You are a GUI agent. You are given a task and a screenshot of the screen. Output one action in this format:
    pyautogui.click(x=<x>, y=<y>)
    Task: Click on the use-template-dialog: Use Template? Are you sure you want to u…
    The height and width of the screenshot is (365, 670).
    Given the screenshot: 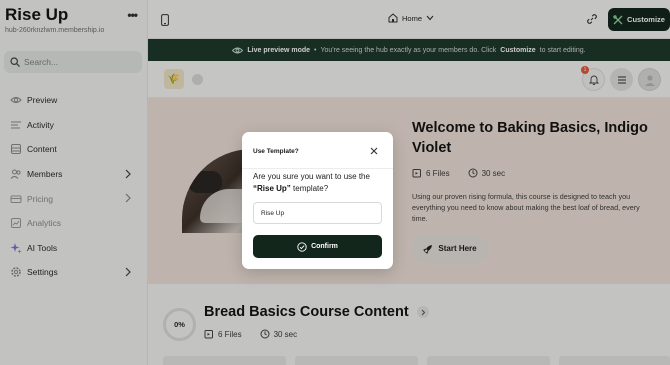 What is the action you would take?
    pyautogui.click(x=317, y=200)
    